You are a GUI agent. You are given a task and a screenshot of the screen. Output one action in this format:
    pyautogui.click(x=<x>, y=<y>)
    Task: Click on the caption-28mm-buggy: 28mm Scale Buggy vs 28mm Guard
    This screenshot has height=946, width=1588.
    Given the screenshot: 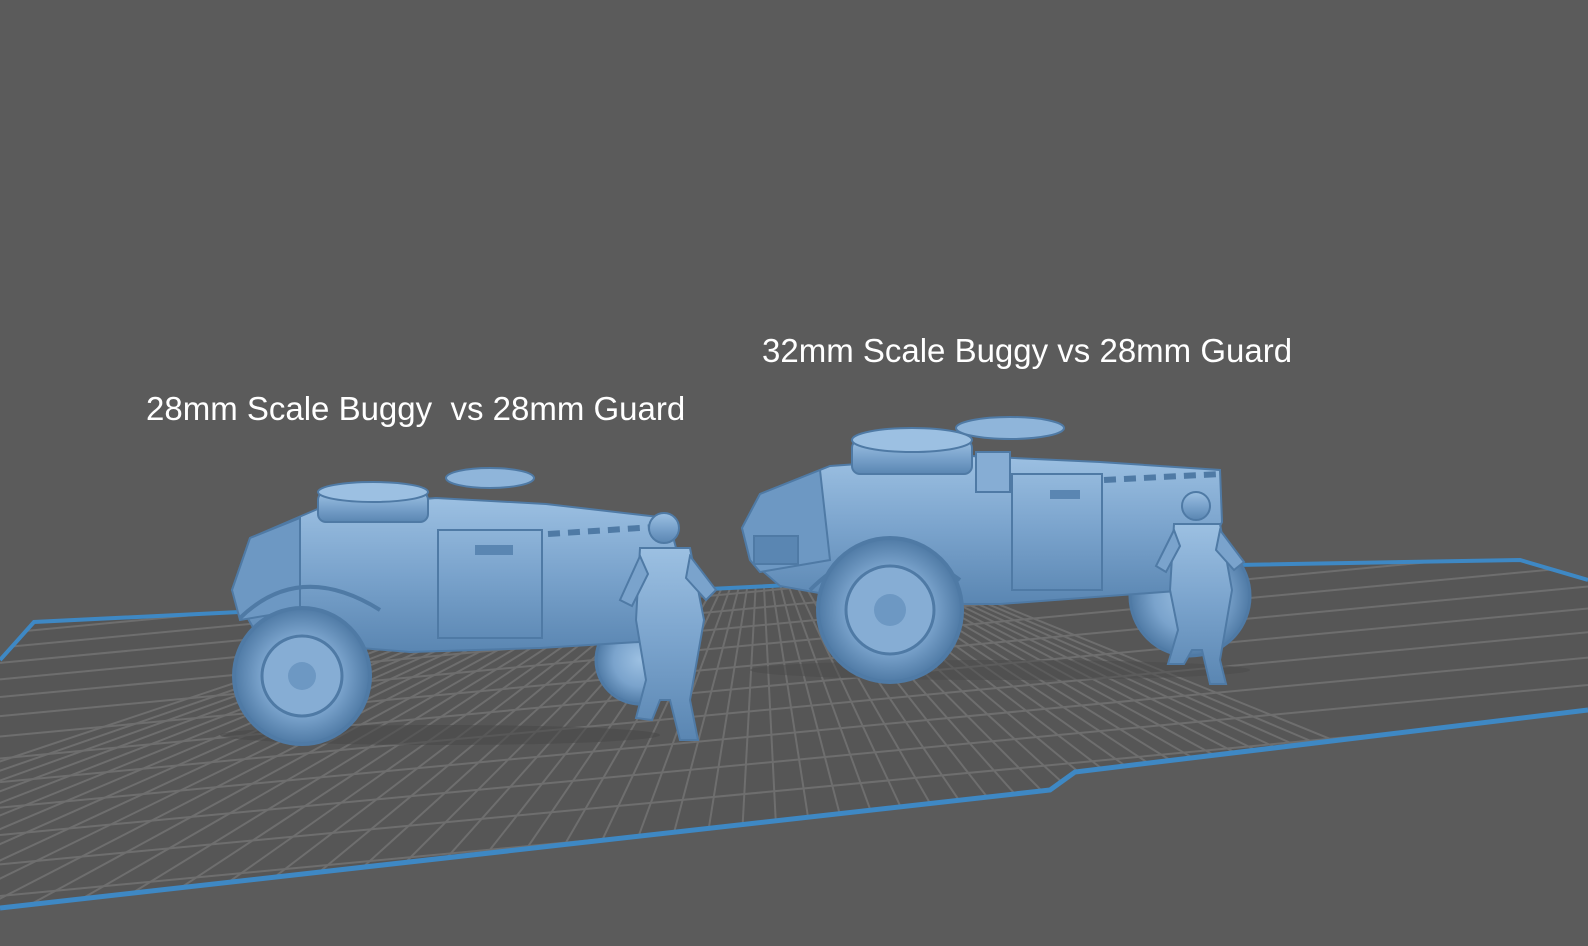 What is the action you would take?
    pyautogui.click(x=416, y=408)
    